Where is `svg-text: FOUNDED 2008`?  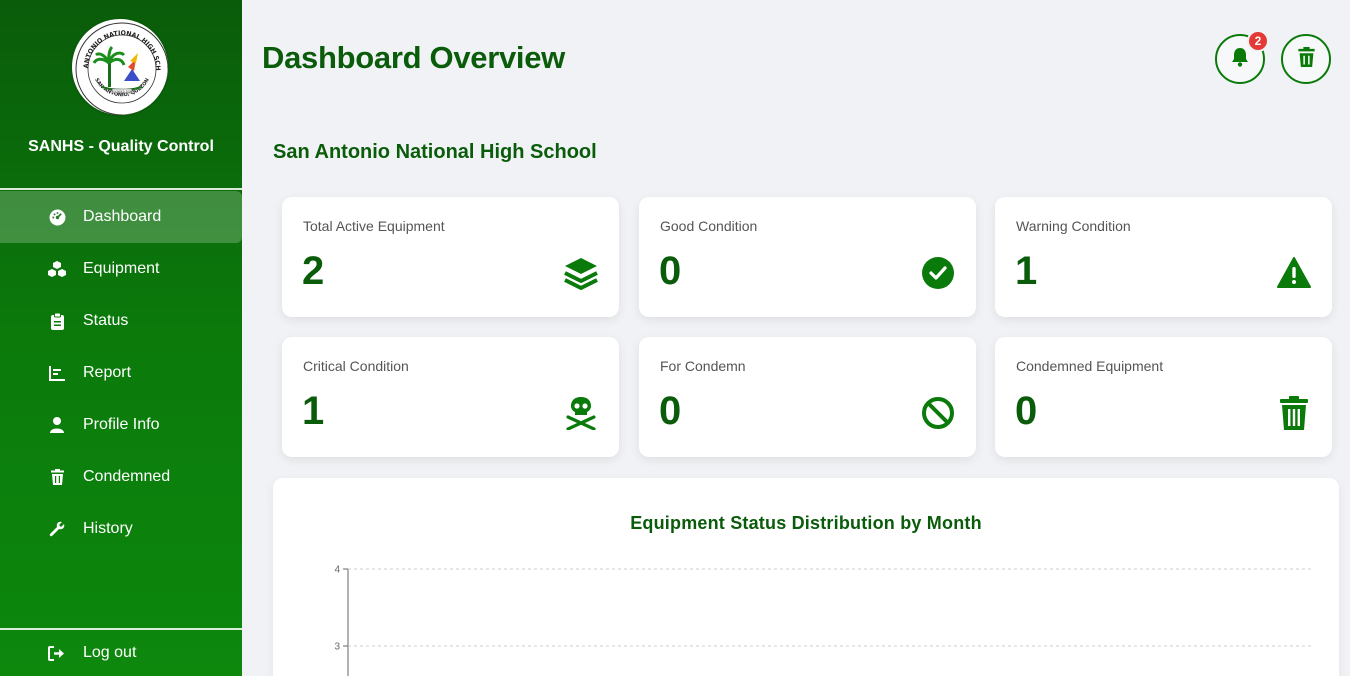
svg-text: FOUNDED 2008 is located at coordinates (122, 91).